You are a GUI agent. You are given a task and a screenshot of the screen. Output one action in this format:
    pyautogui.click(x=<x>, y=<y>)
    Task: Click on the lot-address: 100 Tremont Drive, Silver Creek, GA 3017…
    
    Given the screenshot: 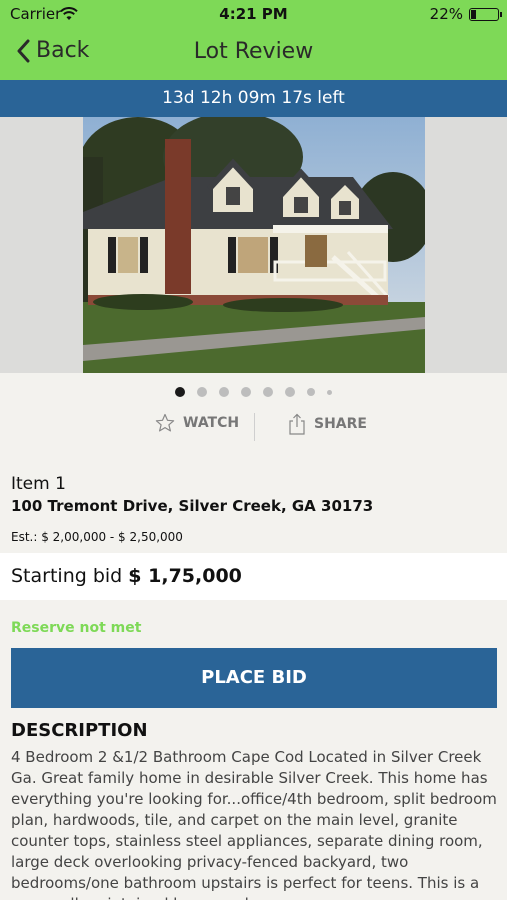 What is the action you would take?
    pyautogui.click(x=192, y=506)
    